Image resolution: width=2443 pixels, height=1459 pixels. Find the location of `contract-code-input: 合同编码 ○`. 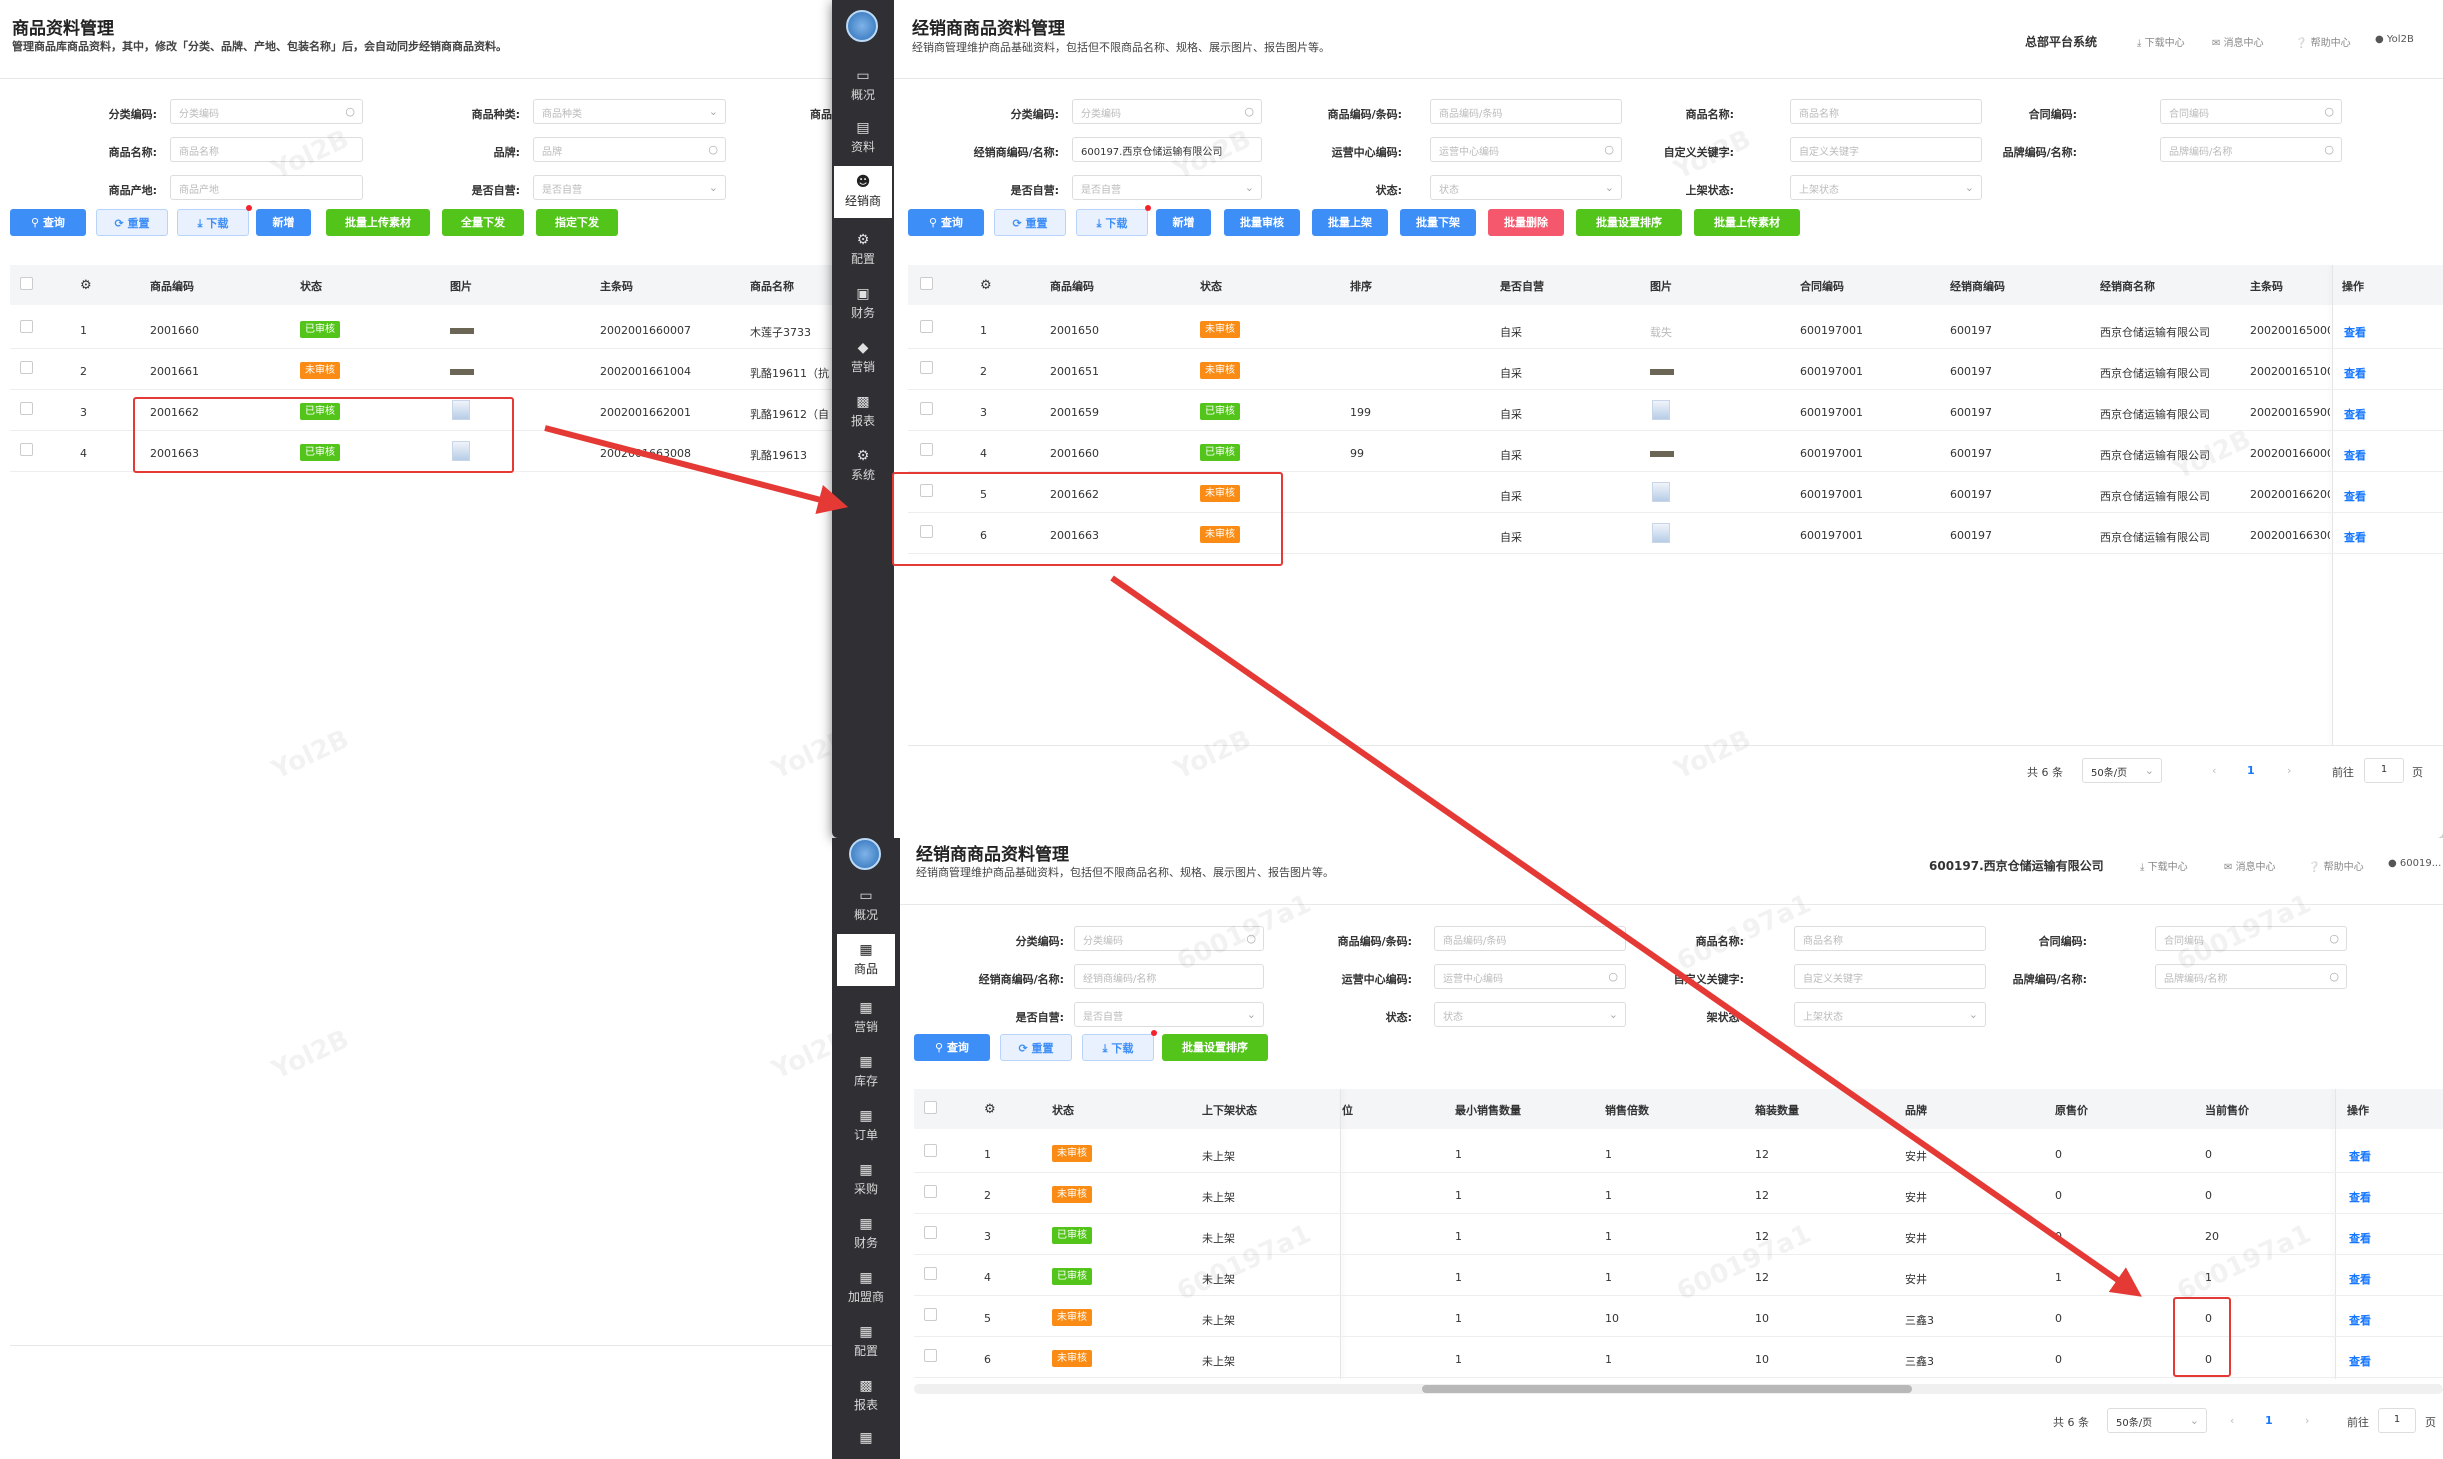

contract-code-input: 合同编码 ○ is located at coordinates (2251, 111).